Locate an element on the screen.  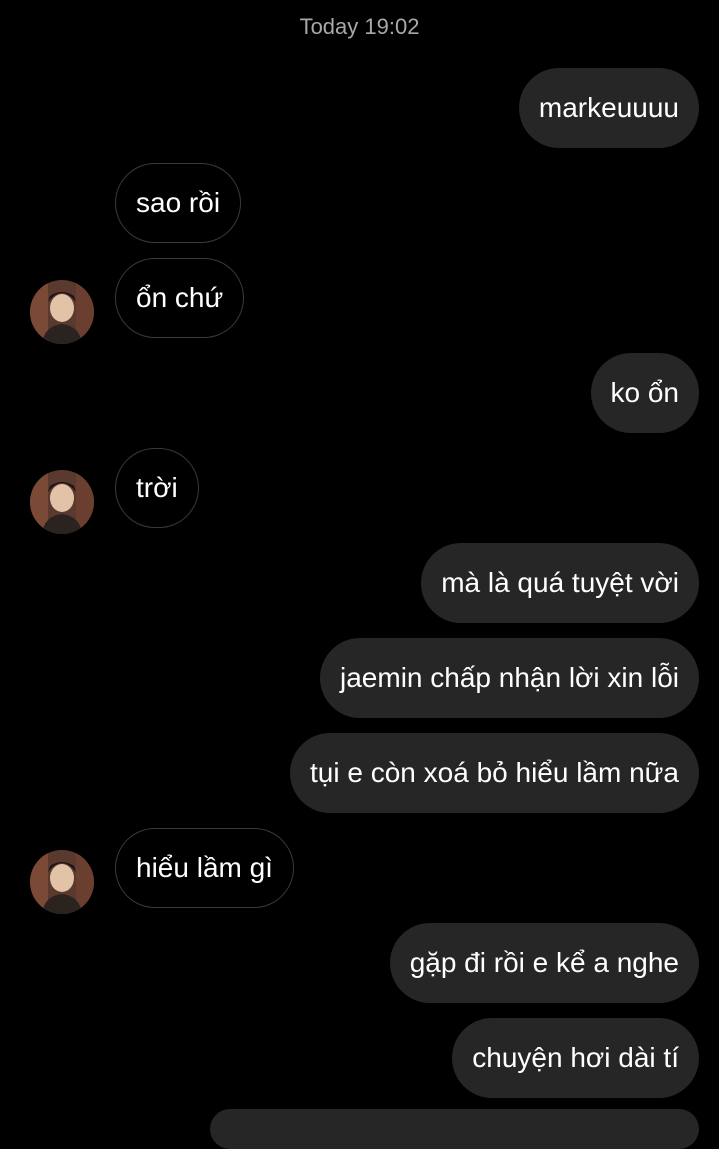
message-bubble-incoming: hiểu lầm gì is located at coordinates (204, 868).